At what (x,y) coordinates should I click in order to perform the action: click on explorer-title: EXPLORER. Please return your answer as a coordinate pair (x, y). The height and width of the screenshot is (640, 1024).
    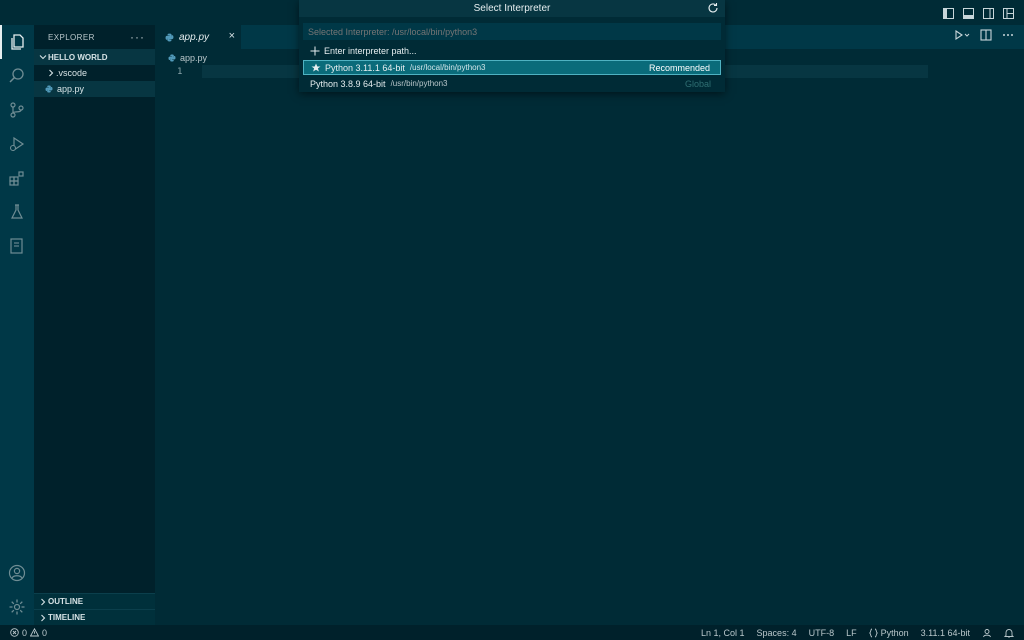
    Looking at the image, I should click on (71, 37).